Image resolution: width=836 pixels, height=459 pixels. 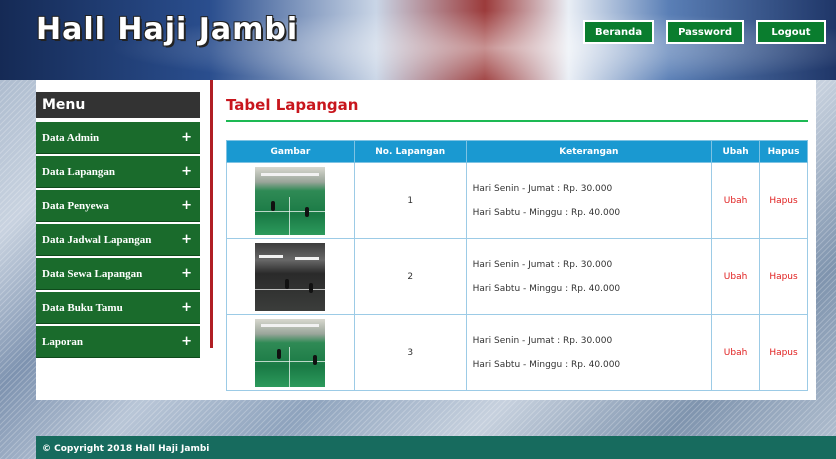 I want to click on sidebar-item-data-penyewa: Data Penyewa +, so click(x=118, y=206).